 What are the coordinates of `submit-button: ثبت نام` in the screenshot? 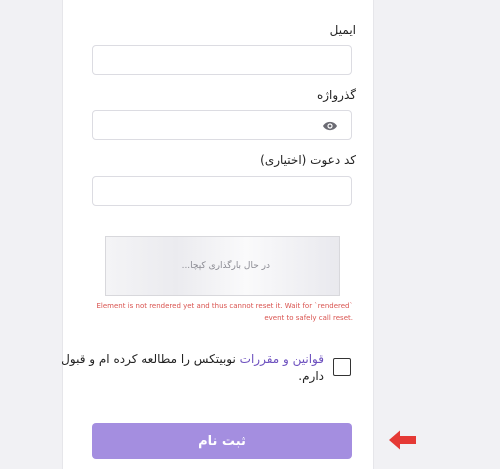 It's located at (222, 441).